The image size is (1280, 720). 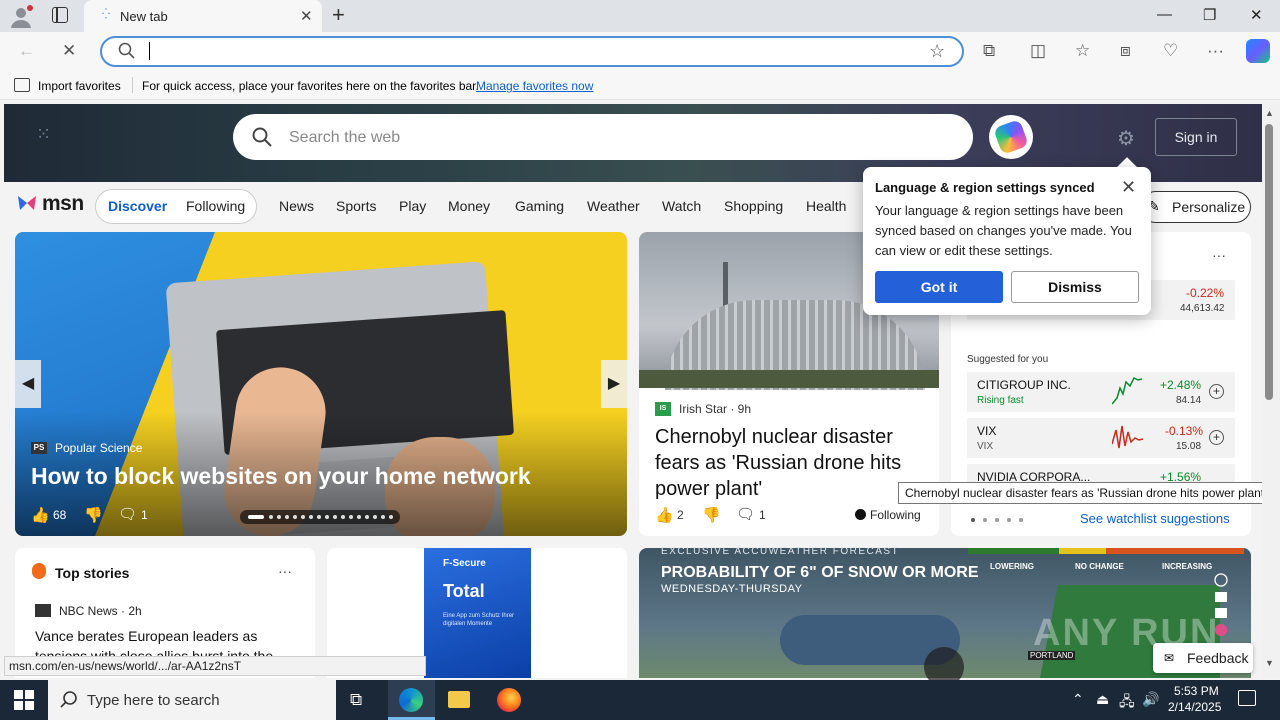 I want to click on scroll-up-icon: ▲, so click(x=1269, y=113).